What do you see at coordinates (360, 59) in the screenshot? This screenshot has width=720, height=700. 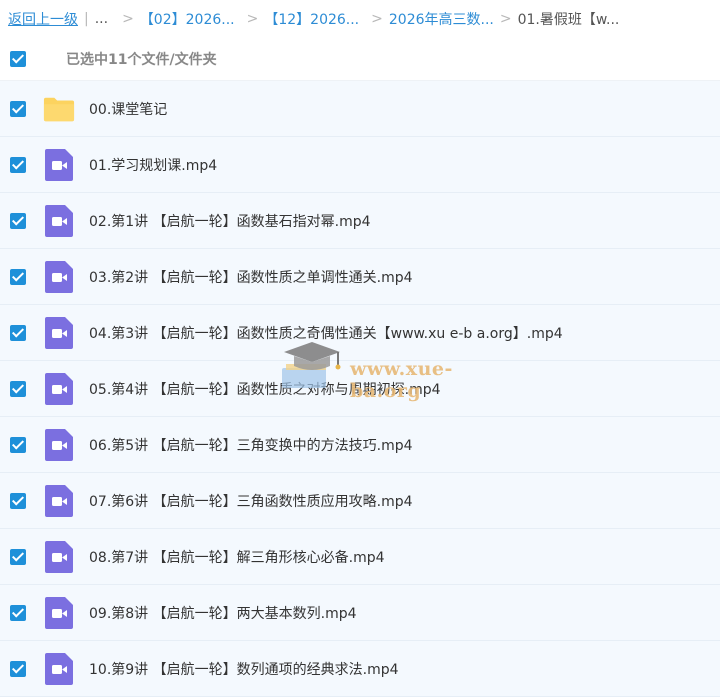 I see `selection-bar: 已选中11个文件/文件夹` at bounding box center [360, 59].